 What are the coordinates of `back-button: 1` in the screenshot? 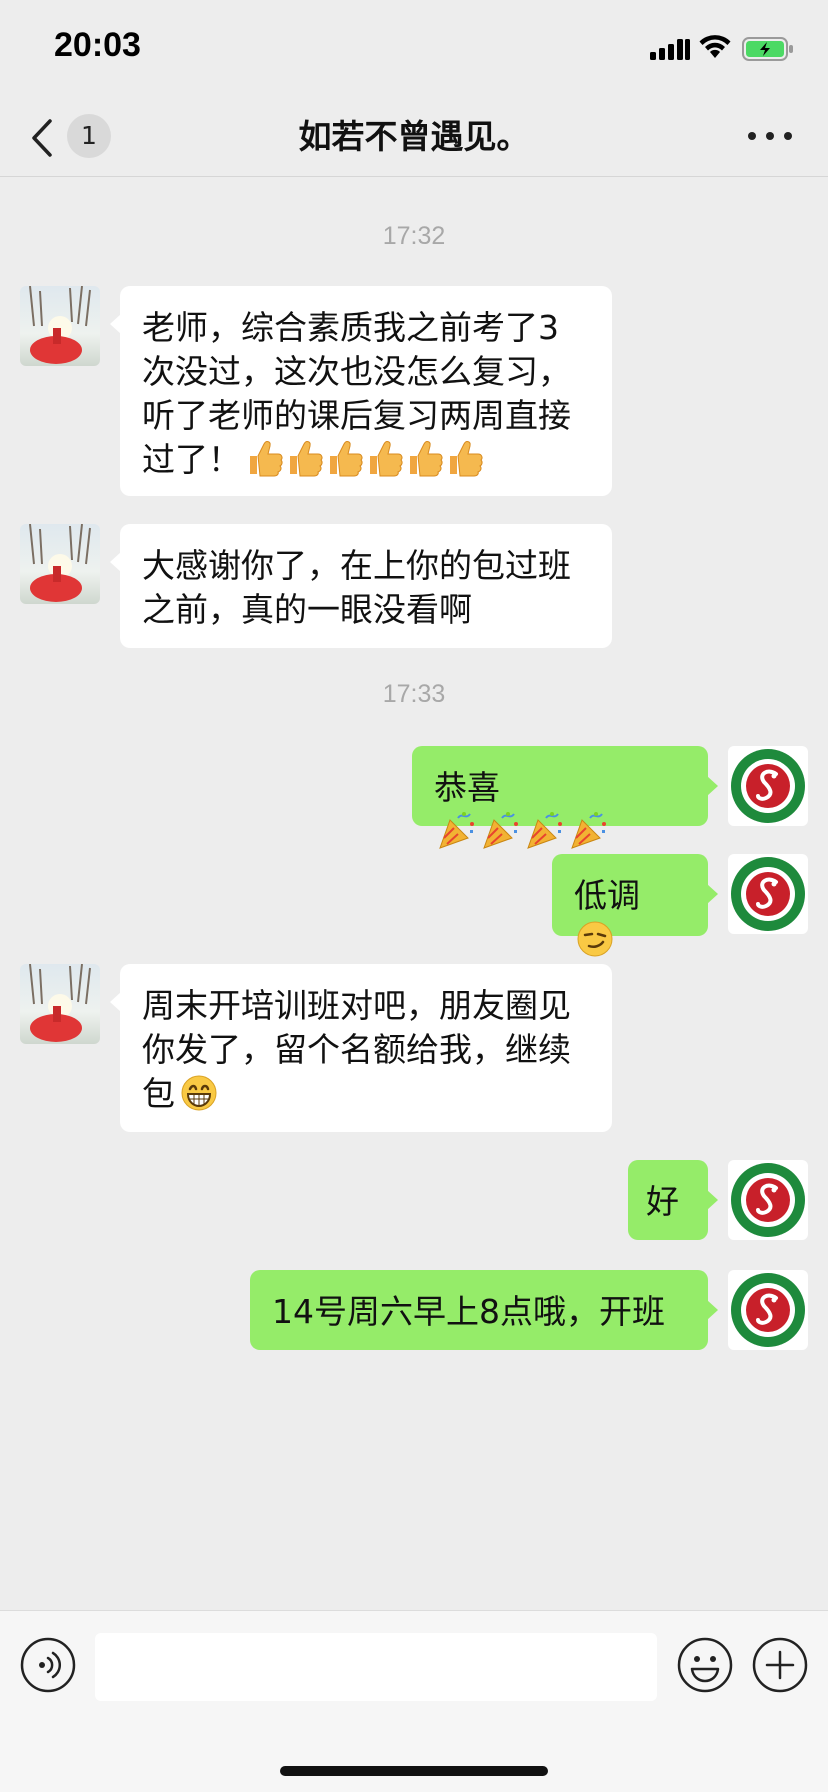 It's located at (74, 137).